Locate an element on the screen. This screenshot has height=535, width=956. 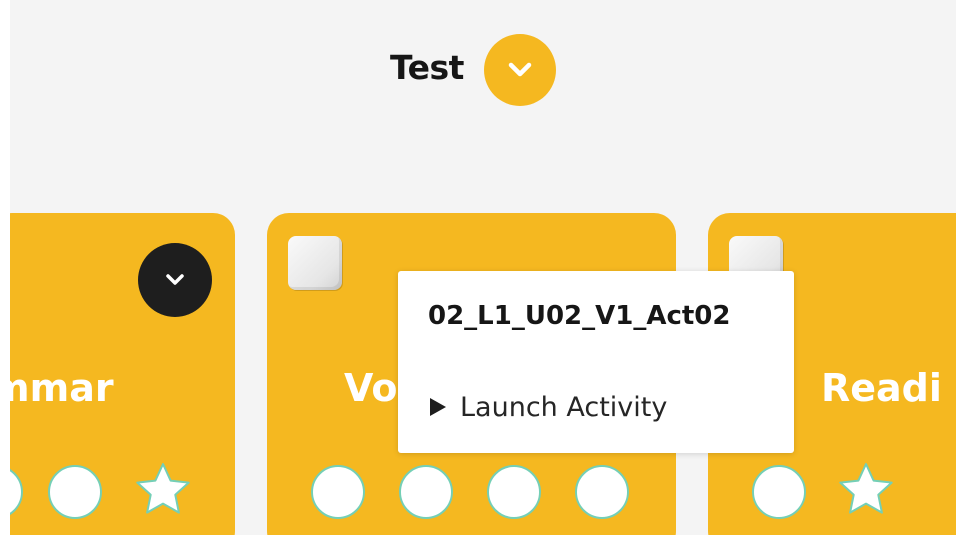
play-icon is located at coordinates (438, 407).